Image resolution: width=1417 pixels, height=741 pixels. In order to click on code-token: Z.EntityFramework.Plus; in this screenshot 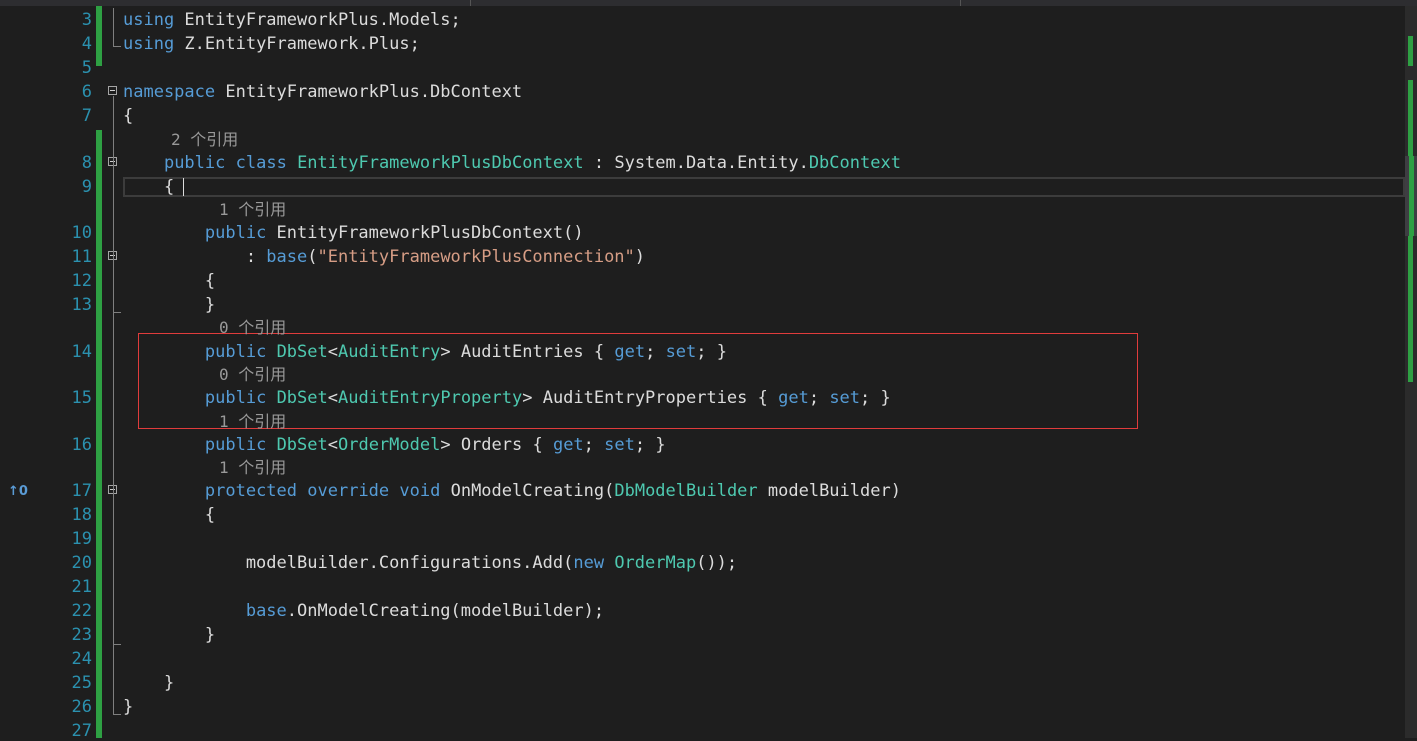, I will do `click(297, 44)`.